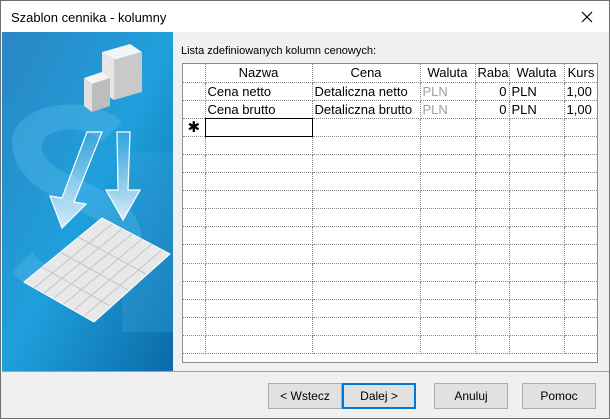  I want to click on new-row: ✱, so click(390, 127).